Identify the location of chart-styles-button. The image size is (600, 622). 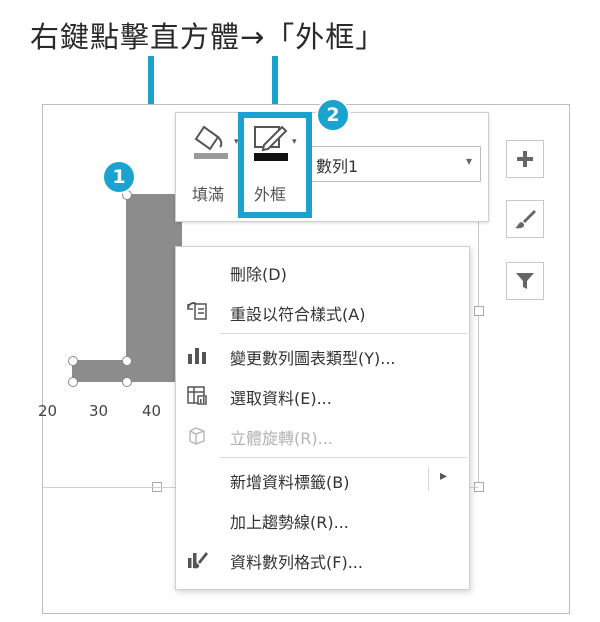
(525, 219).